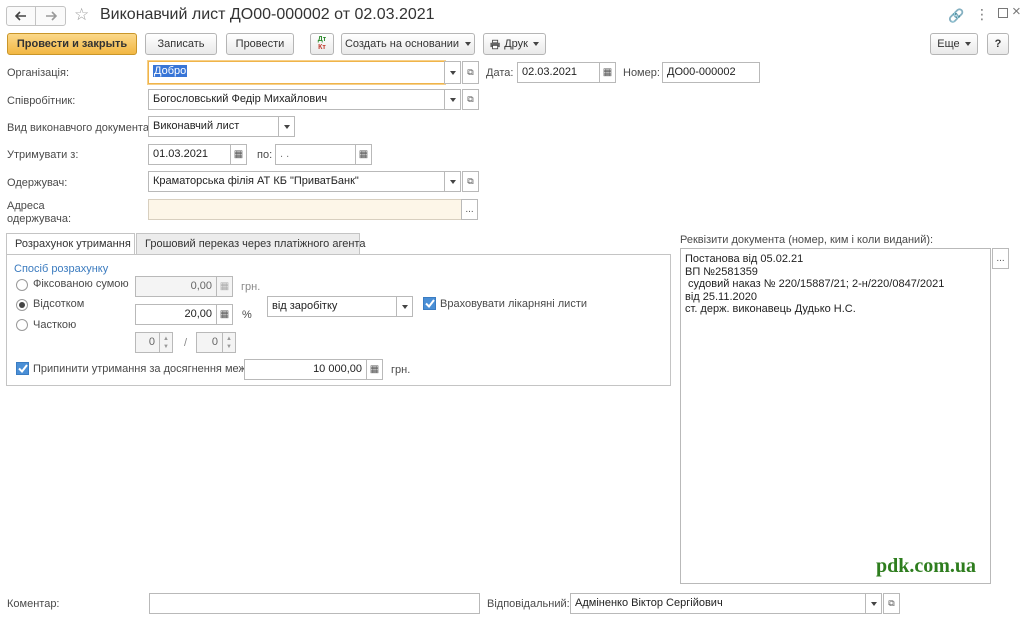  What do you see at coordinates (176, 286) in the screenshot?
I see `fixed-sum-field: 0,00` at bounding box center [176, 286].